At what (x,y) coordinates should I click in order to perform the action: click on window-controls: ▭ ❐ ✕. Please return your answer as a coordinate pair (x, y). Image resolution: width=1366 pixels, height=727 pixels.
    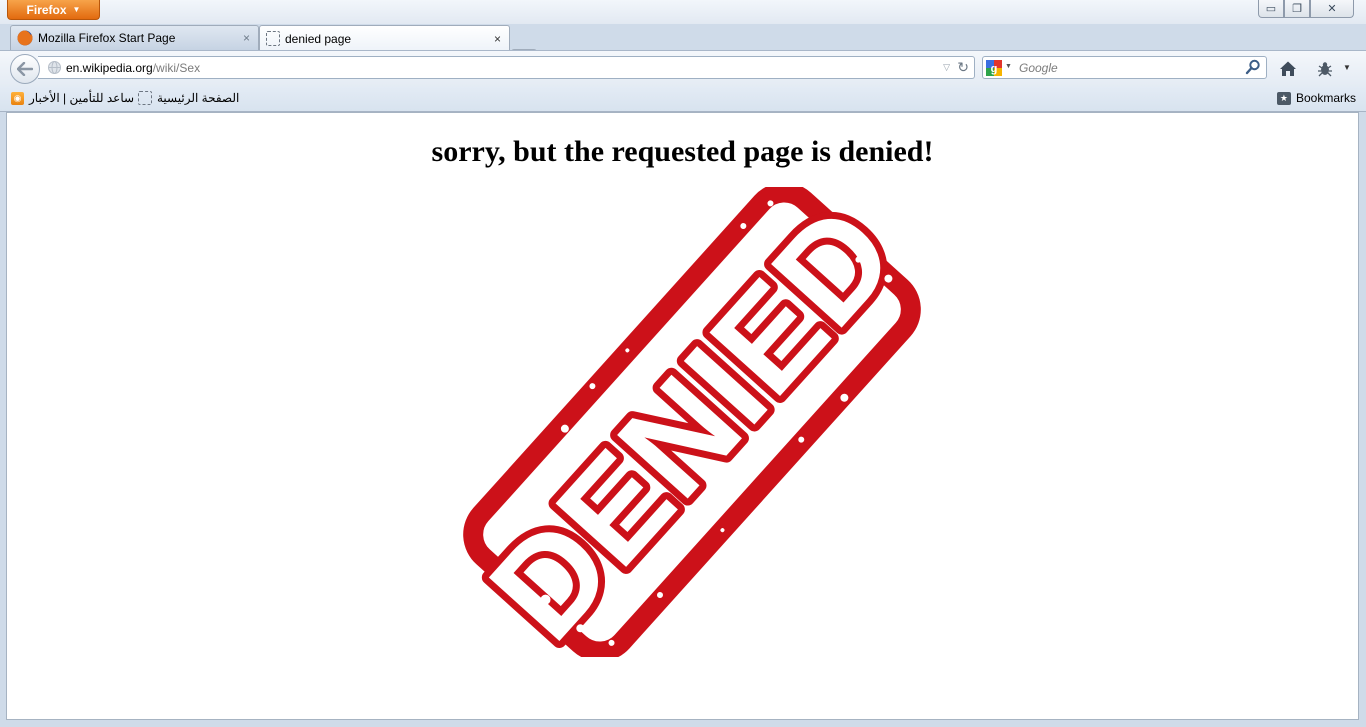
    Looking at the image, I should click on (1306, 9).